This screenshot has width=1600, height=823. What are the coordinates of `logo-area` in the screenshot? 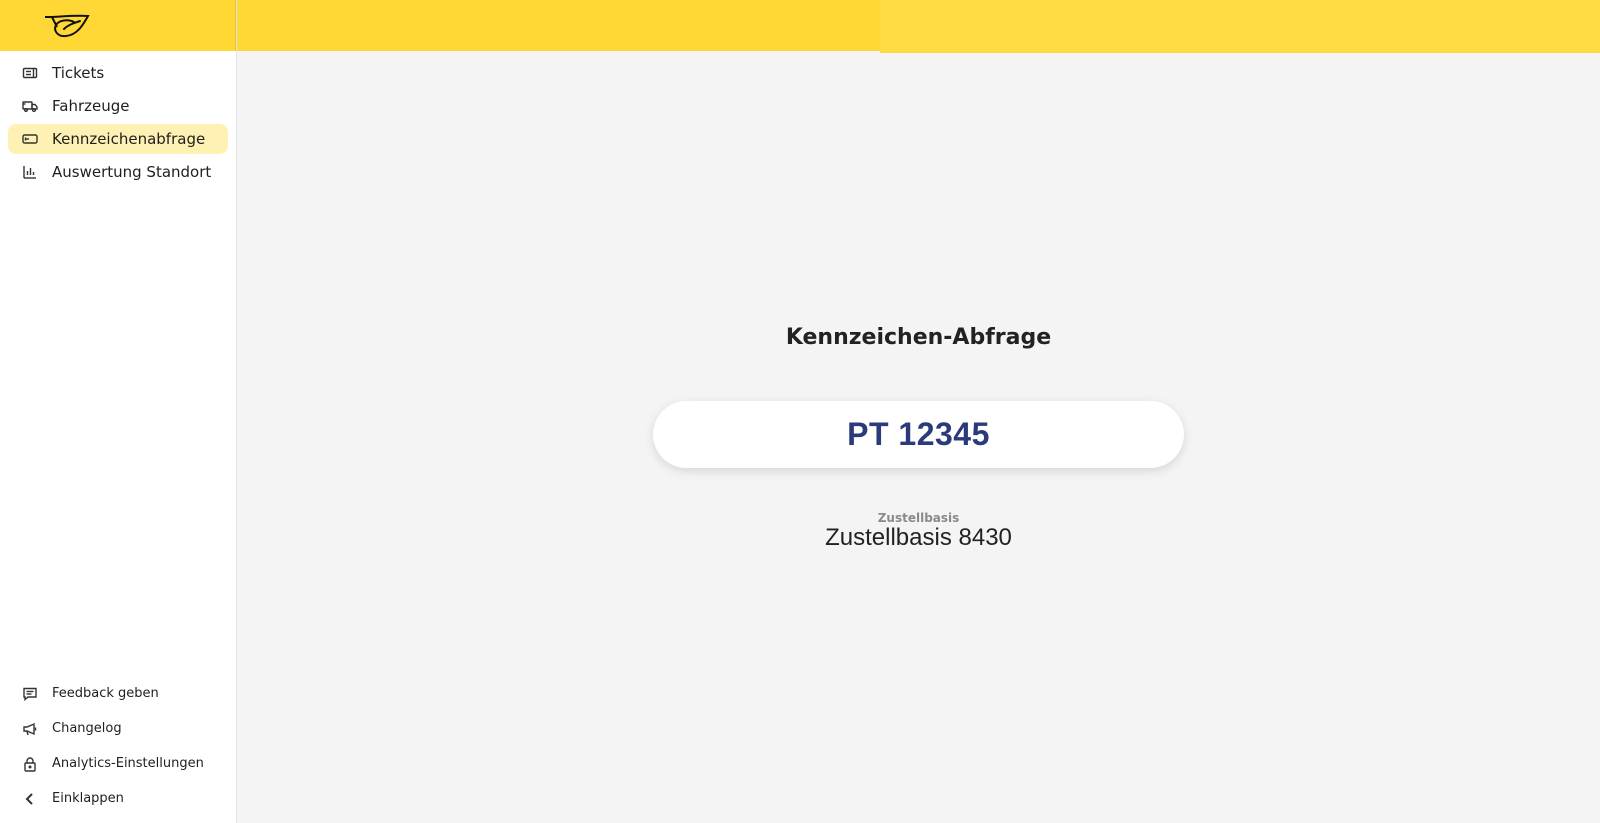 It's located at (118, 25).